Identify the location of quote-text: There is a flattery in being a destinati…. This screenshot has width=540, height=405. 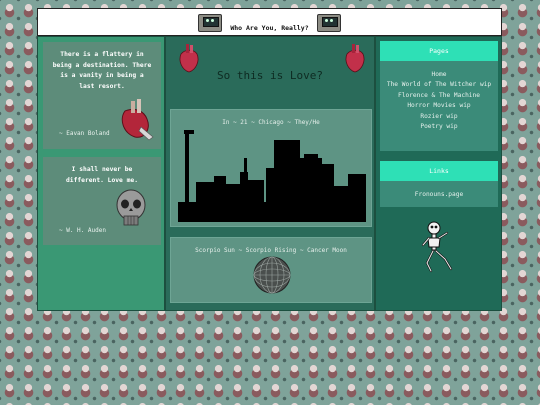
(102, 70).